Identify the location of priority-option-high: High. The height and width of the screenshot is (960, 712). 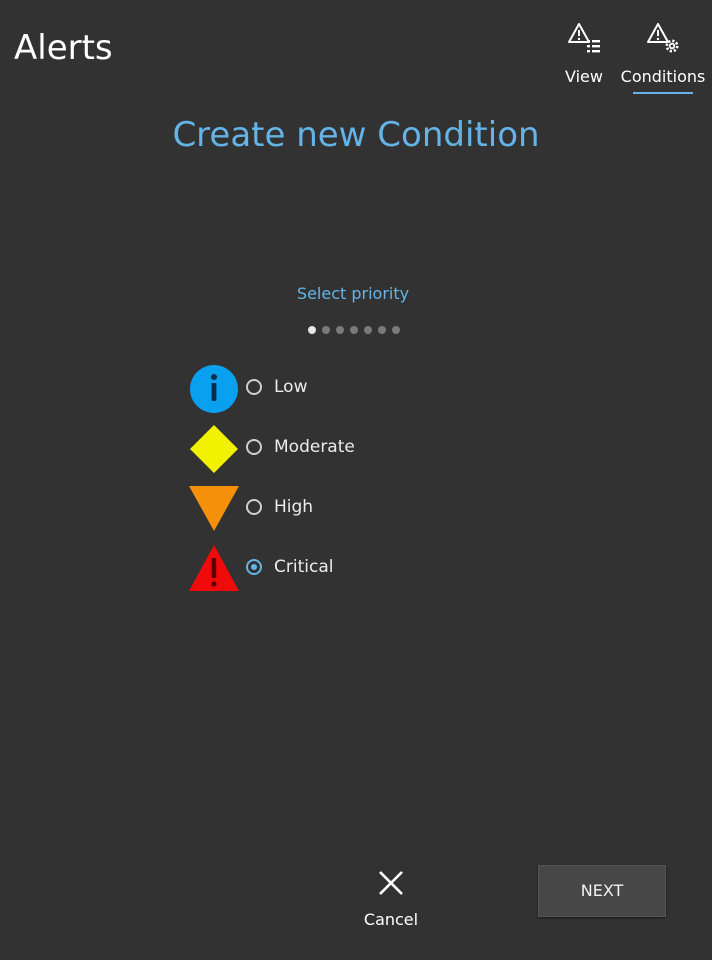
(318, 509).